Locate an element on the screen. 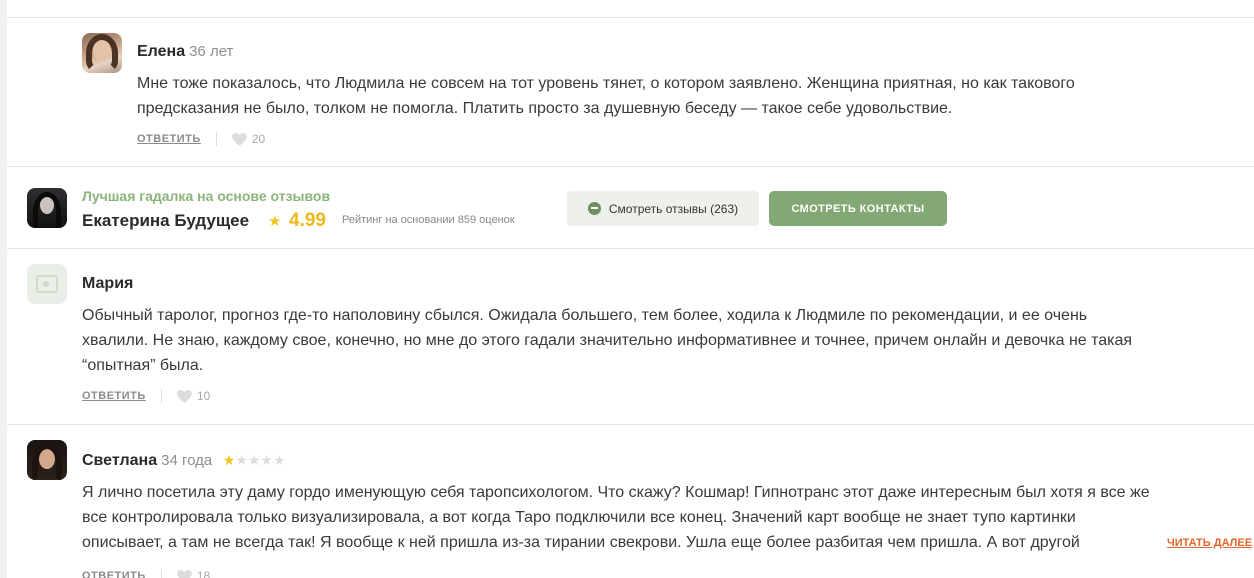 The width and height of the screenshot is (1254, 578). text-fade is located at coordinates (1129, 543).